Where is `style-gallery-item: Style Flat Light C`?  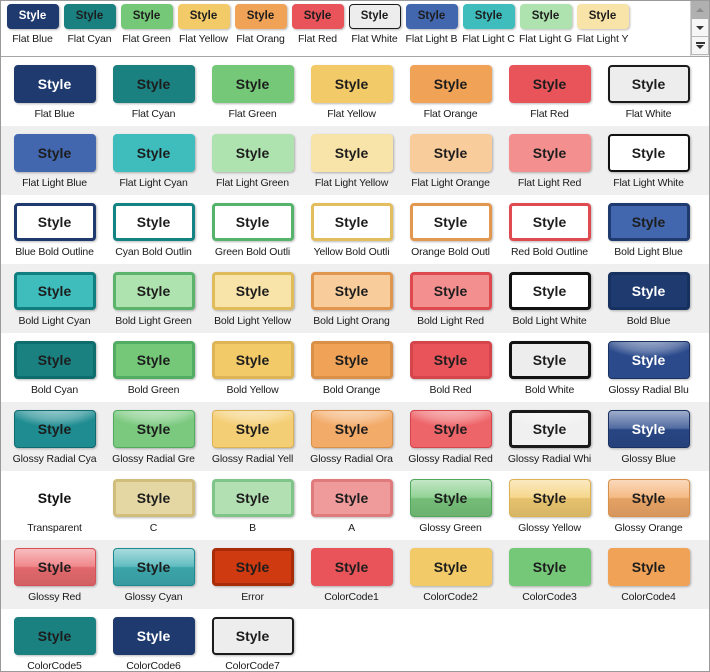 style-gallery-item: Style Flat Light C is located at coordinates (488, 24).